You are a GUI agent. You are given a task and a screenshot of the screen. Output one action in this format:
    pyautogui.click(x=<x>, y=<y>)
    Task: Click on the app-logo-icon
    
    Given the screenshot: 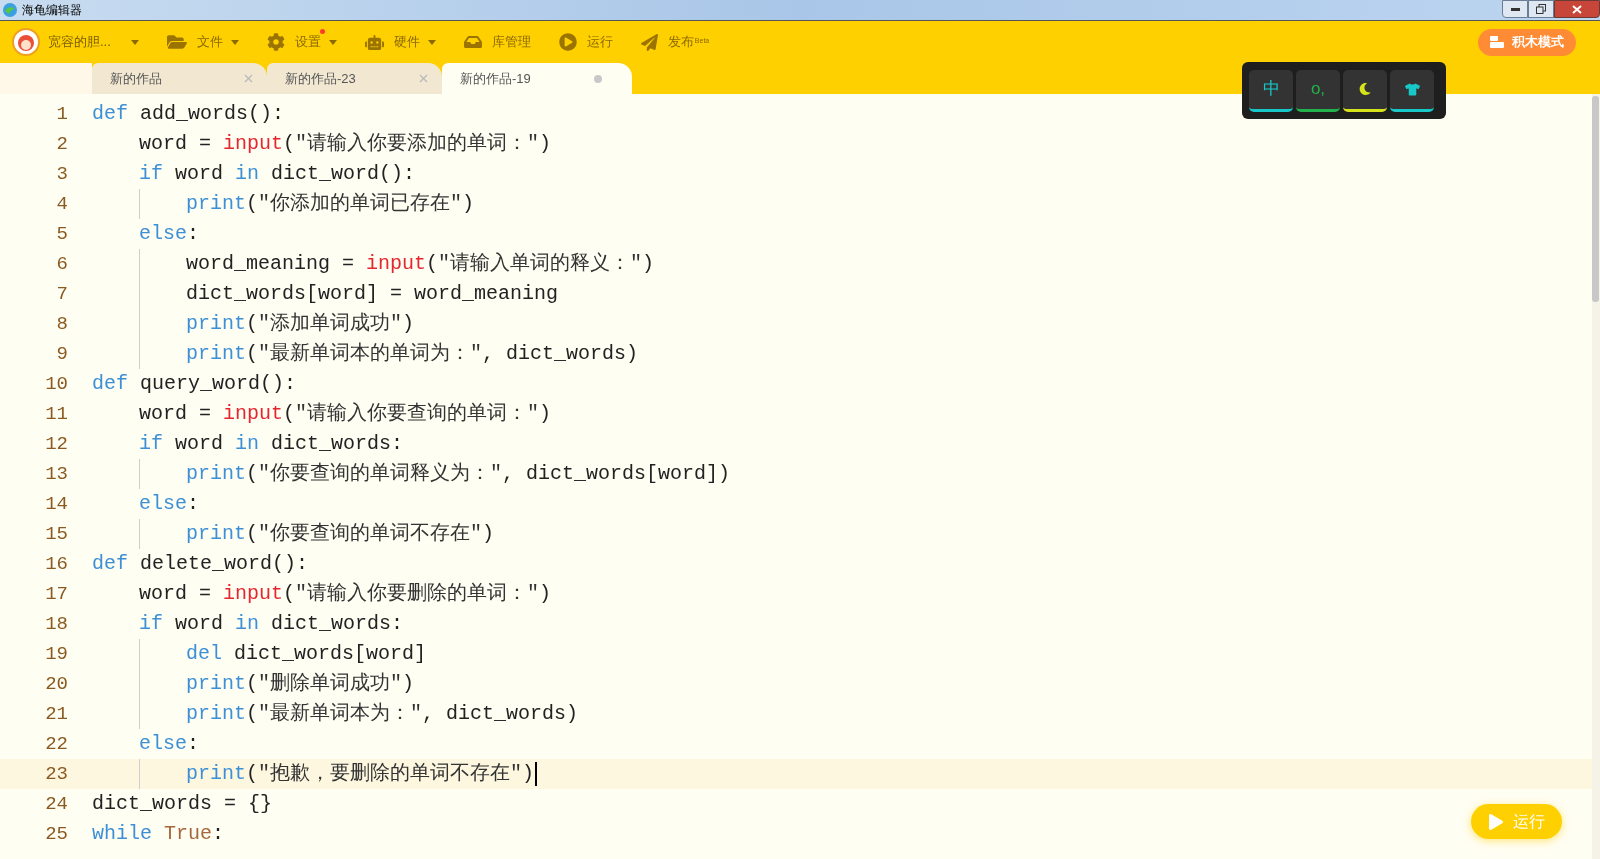 What is the action you would take?
    pyautogui.click(x=10, y=10)
    